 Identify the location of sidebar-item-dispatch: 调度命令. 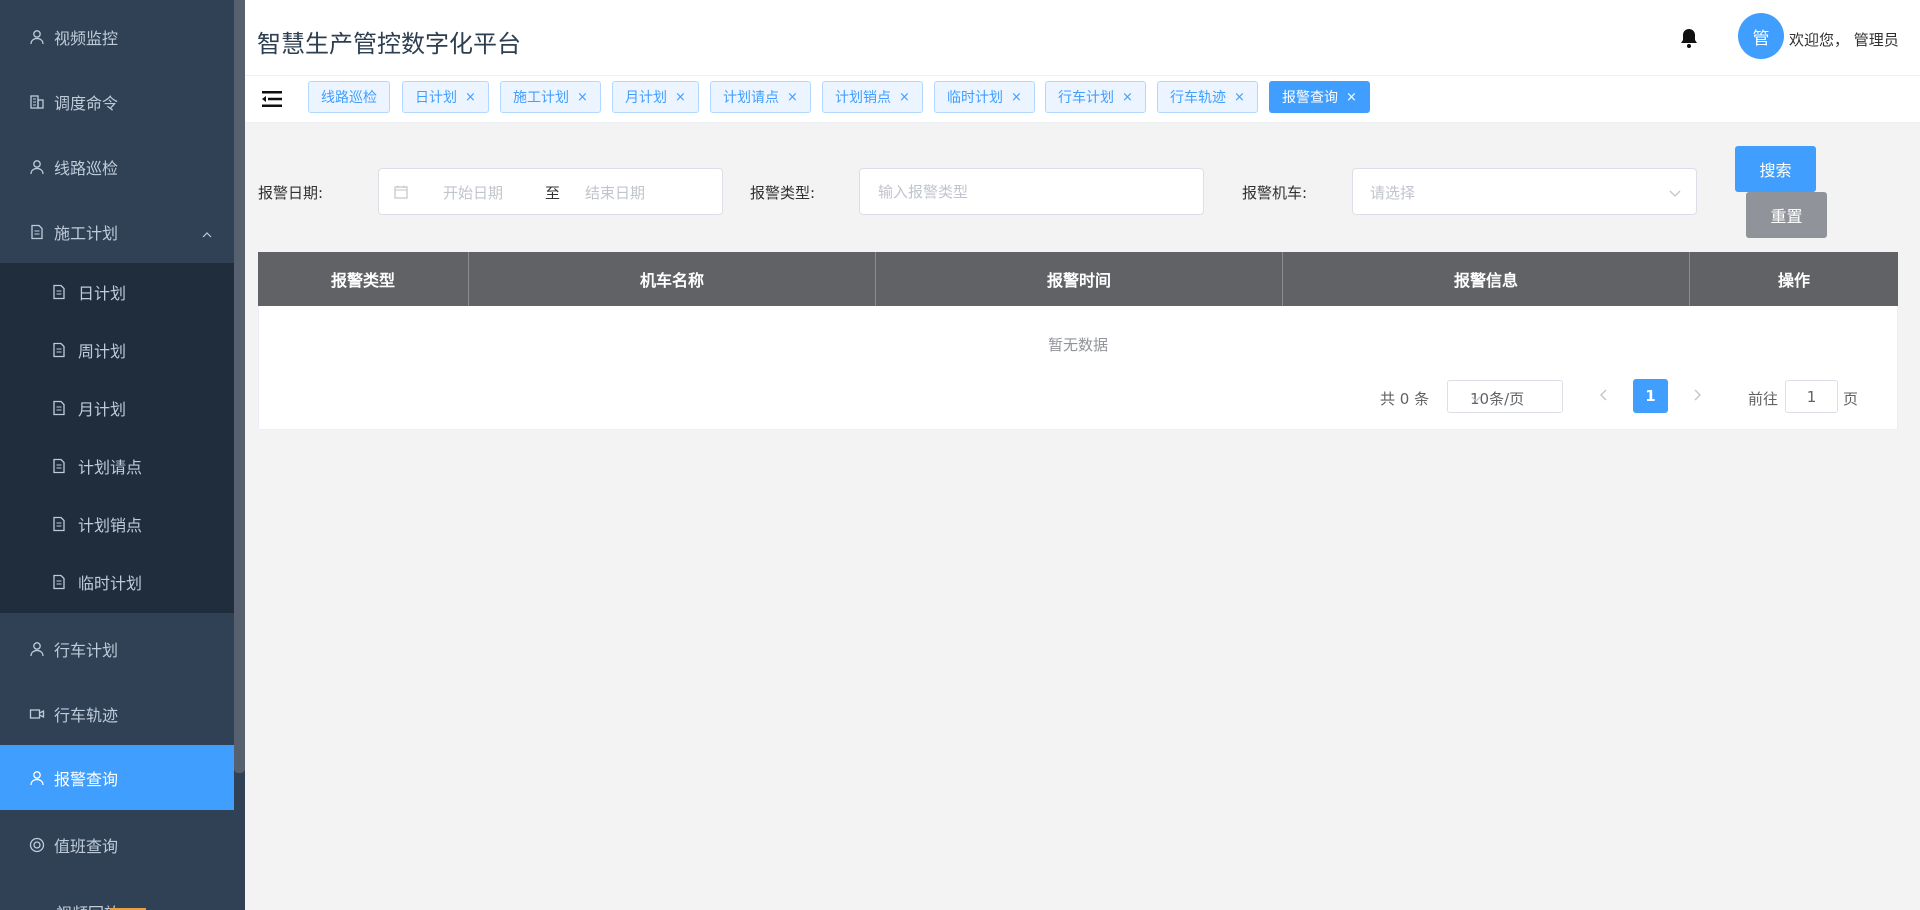
(117, 101).